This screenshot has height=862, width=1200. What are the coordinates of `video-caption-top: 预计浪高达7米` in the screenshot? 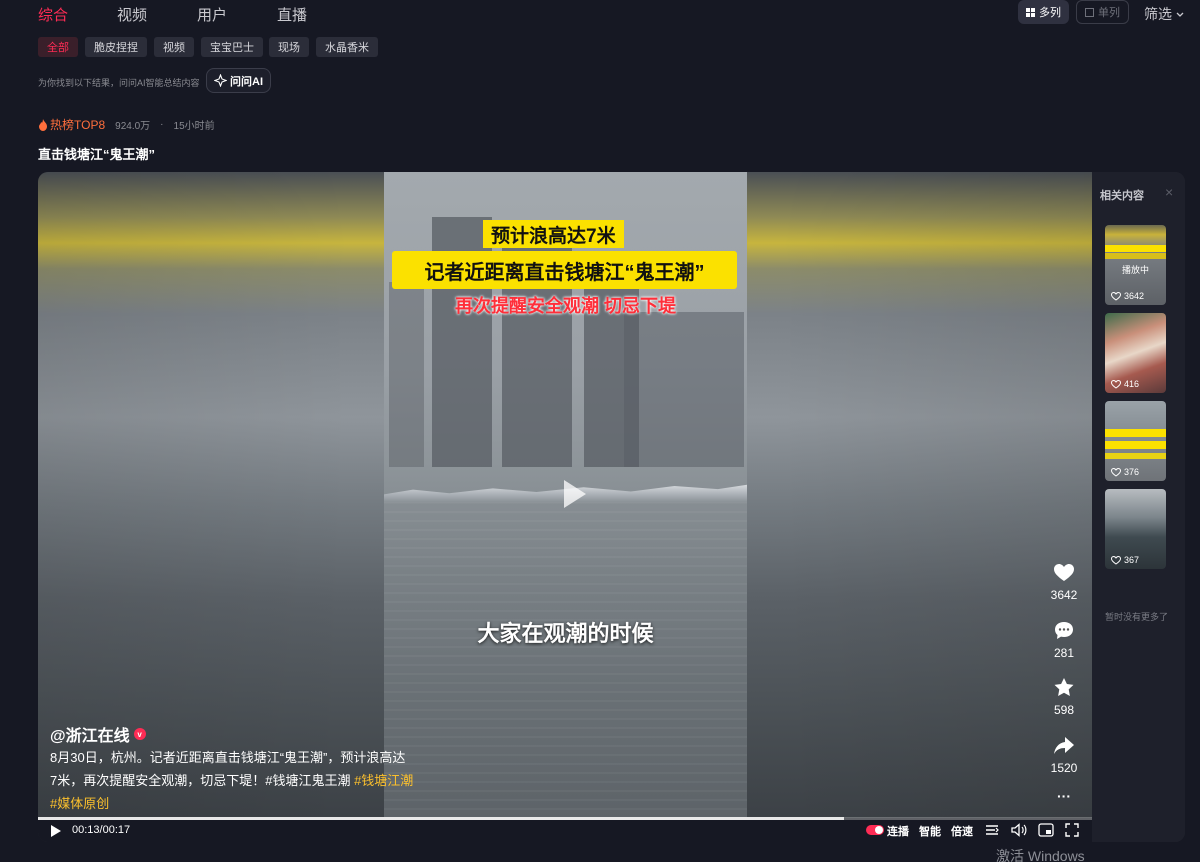 It's located at (553, 234).